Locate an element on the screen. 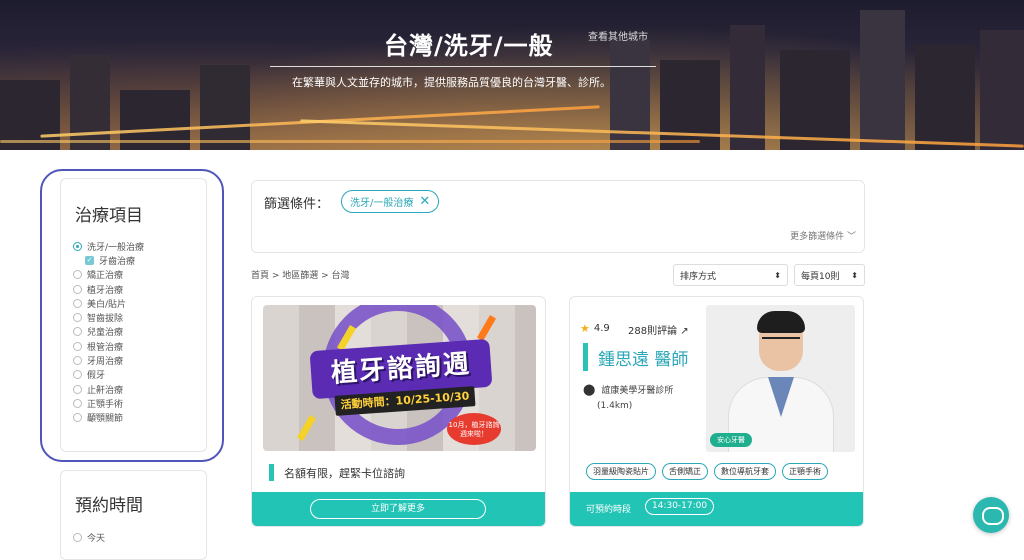  breadcrumb: 首頁 > 地區篩選 > 台灣 is located at coordinates (300, 274).